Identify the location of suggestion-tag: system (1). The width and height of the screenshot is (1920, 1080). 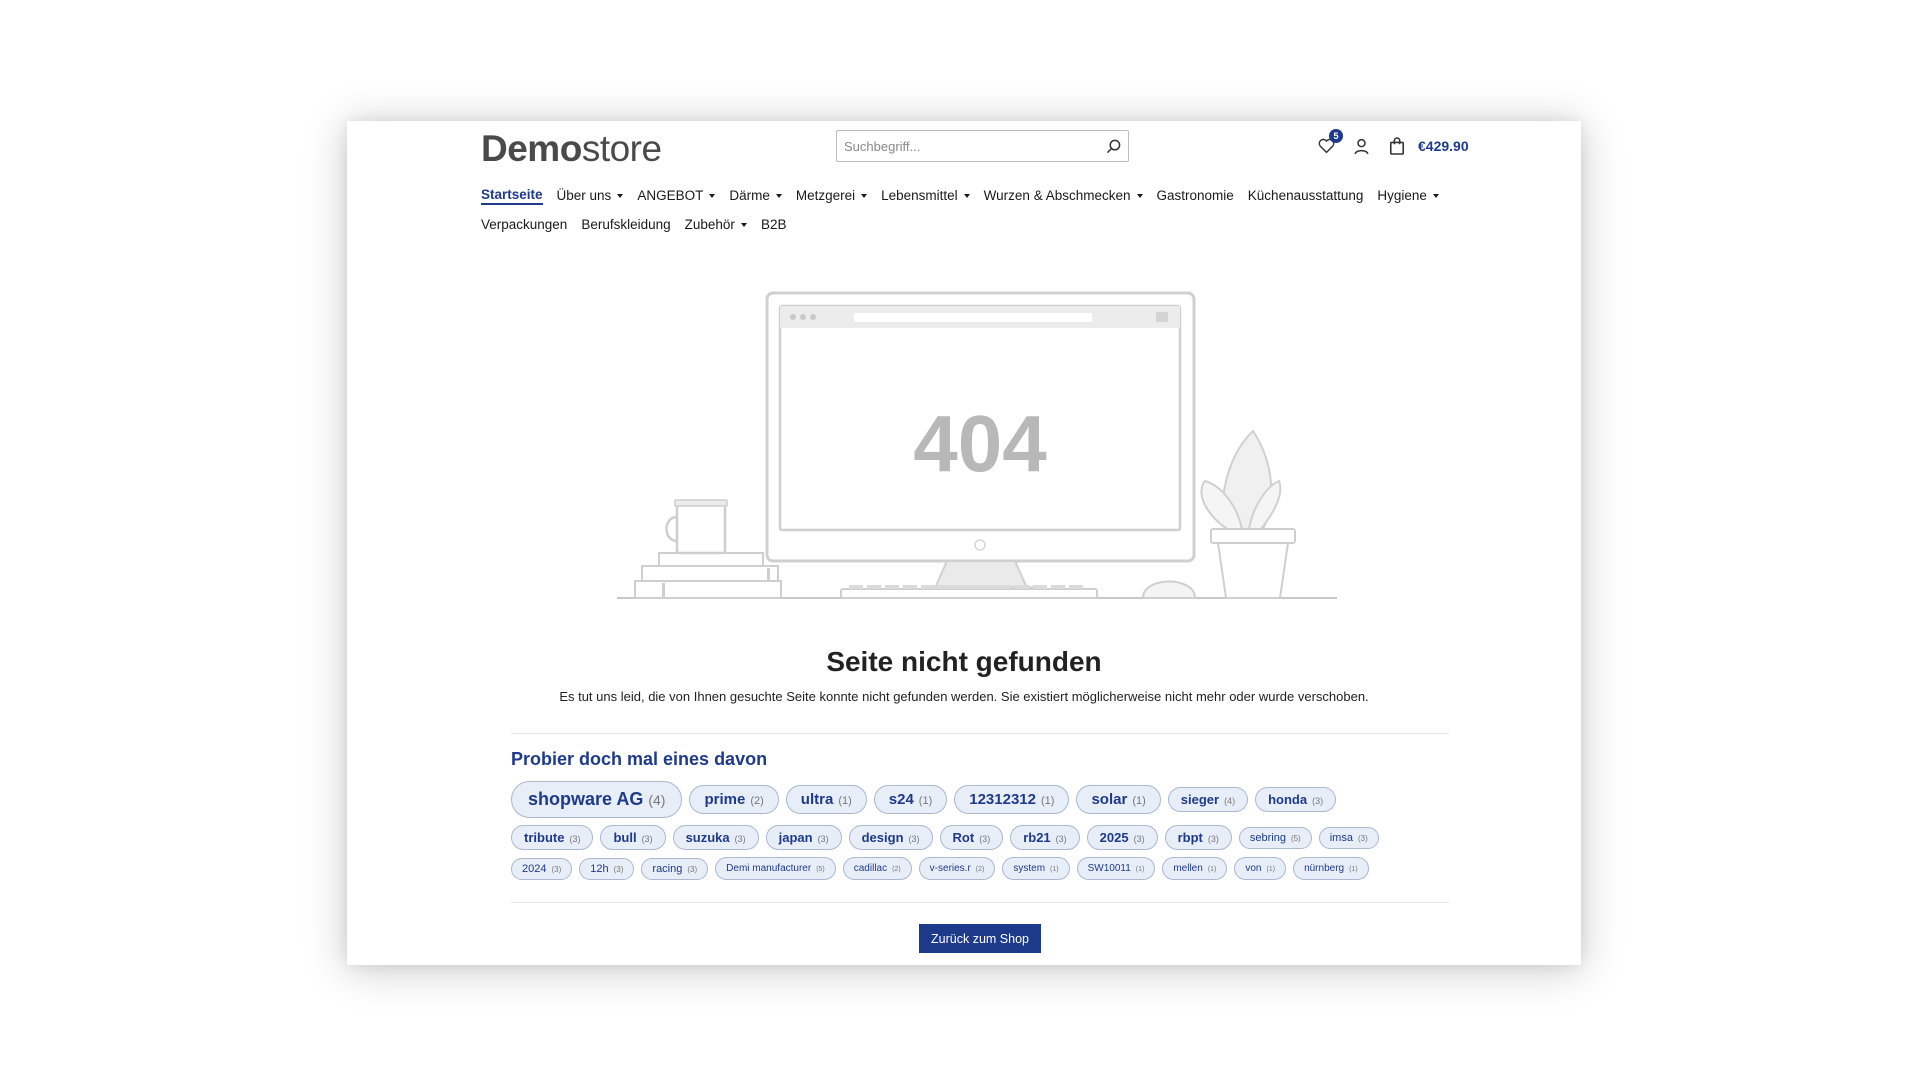
(1036, 868).